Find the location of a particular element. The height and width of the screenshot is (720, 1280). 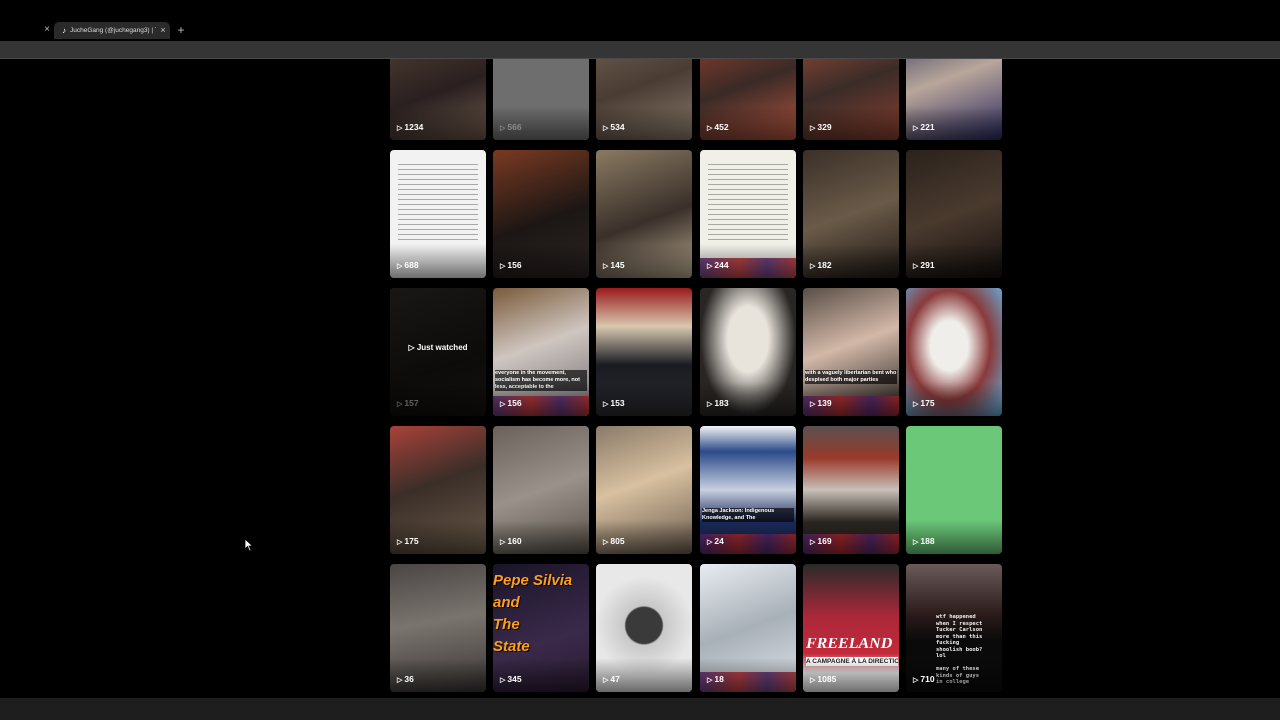

video-tile: ▷ 244 is located at coordinates (748, 214).